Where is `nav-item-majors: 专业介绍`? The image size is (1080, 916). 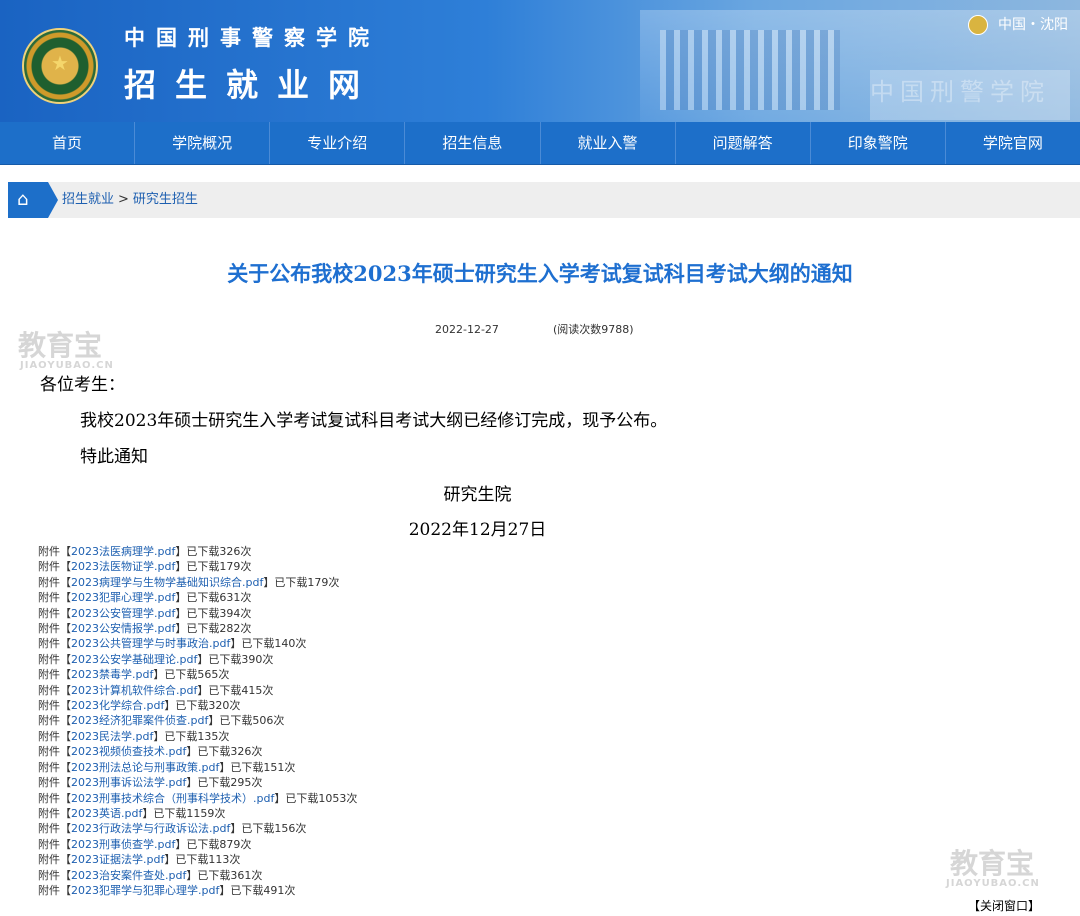 nav-item-majors: 专业介绍 is located at coordinates (338, 143).